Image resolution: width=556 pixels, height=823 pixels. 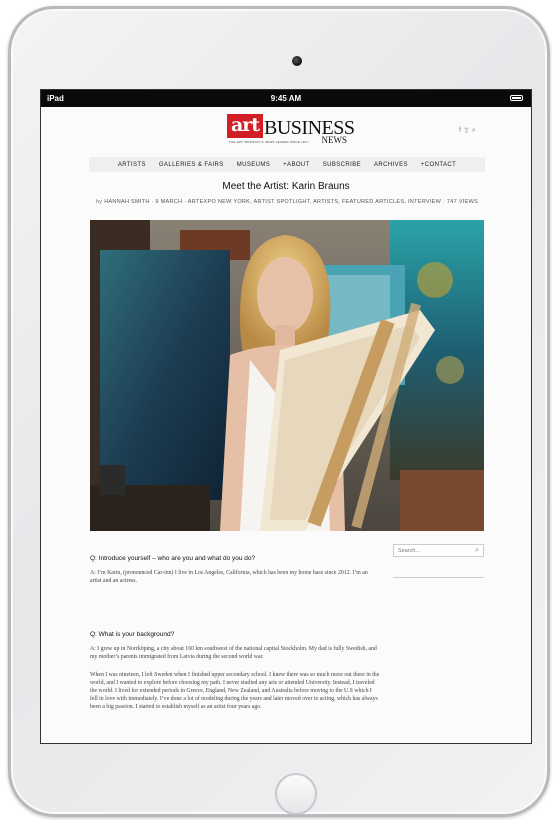 What do you see at coordinates (391, 165) in the screenshot?
I see `nav-item-archives: ARCHIVES` at bounding box center [391, 165].